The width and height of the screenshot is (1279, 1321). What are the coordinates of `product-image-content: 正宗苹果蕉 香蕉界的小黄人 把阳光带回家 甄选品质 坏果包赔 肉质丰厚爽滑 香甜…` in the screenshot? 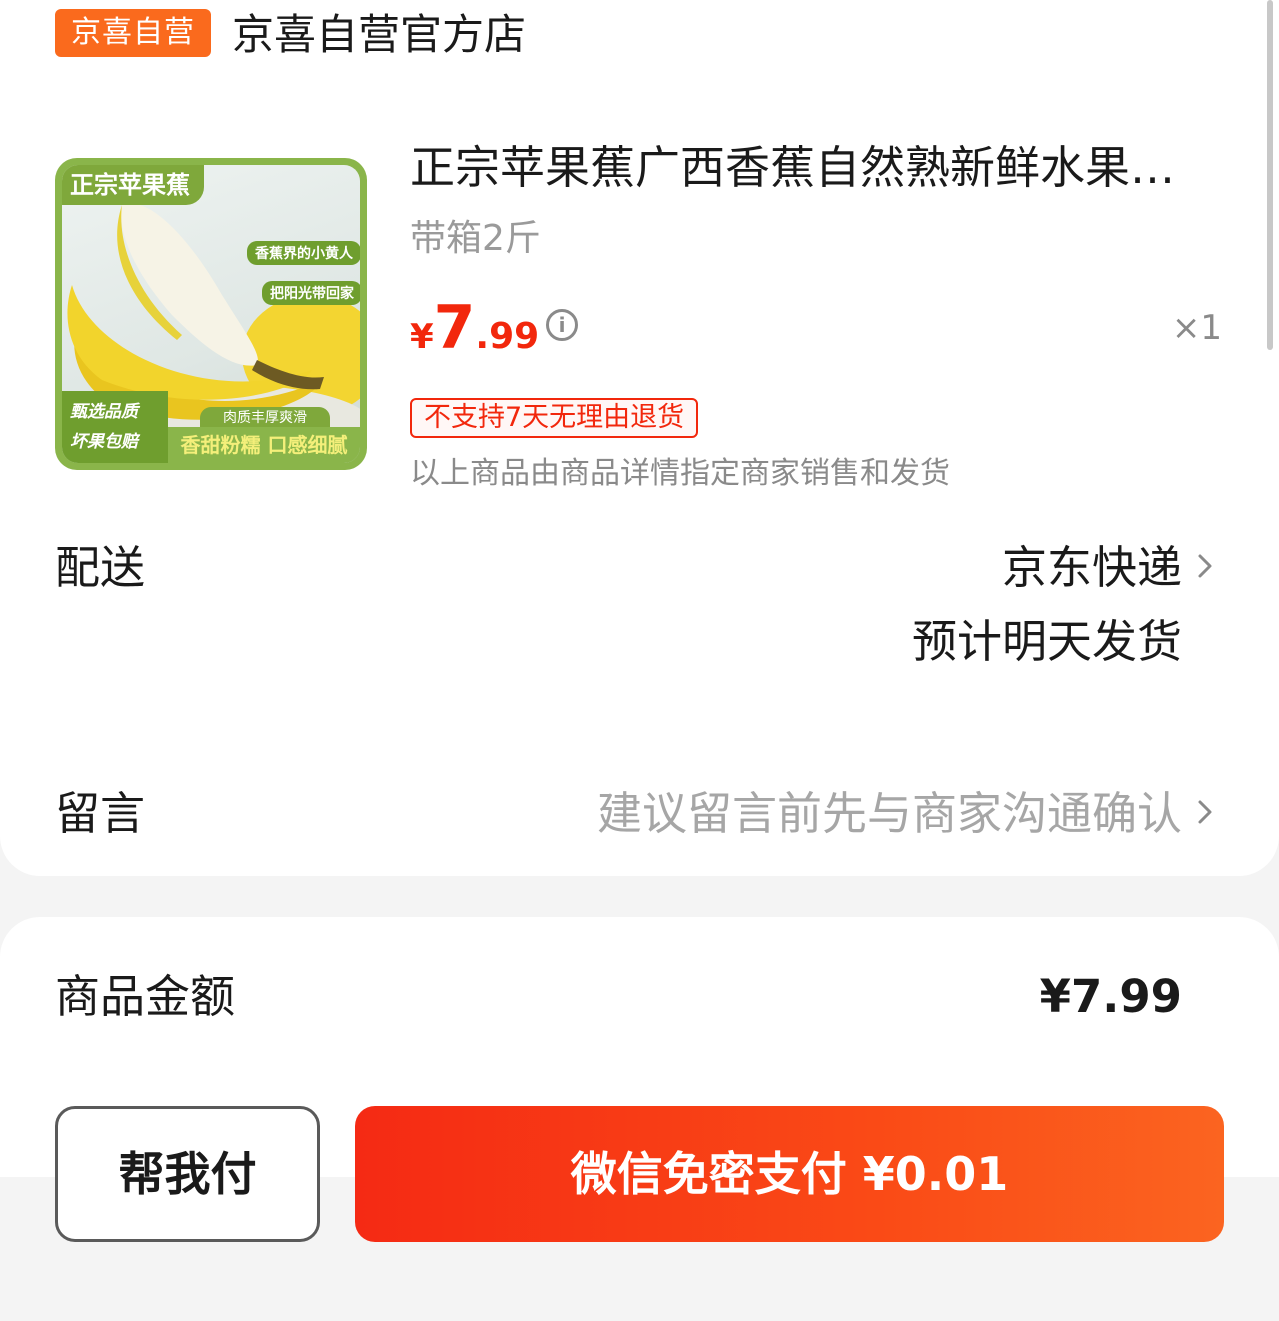 It's located at (211, 314).